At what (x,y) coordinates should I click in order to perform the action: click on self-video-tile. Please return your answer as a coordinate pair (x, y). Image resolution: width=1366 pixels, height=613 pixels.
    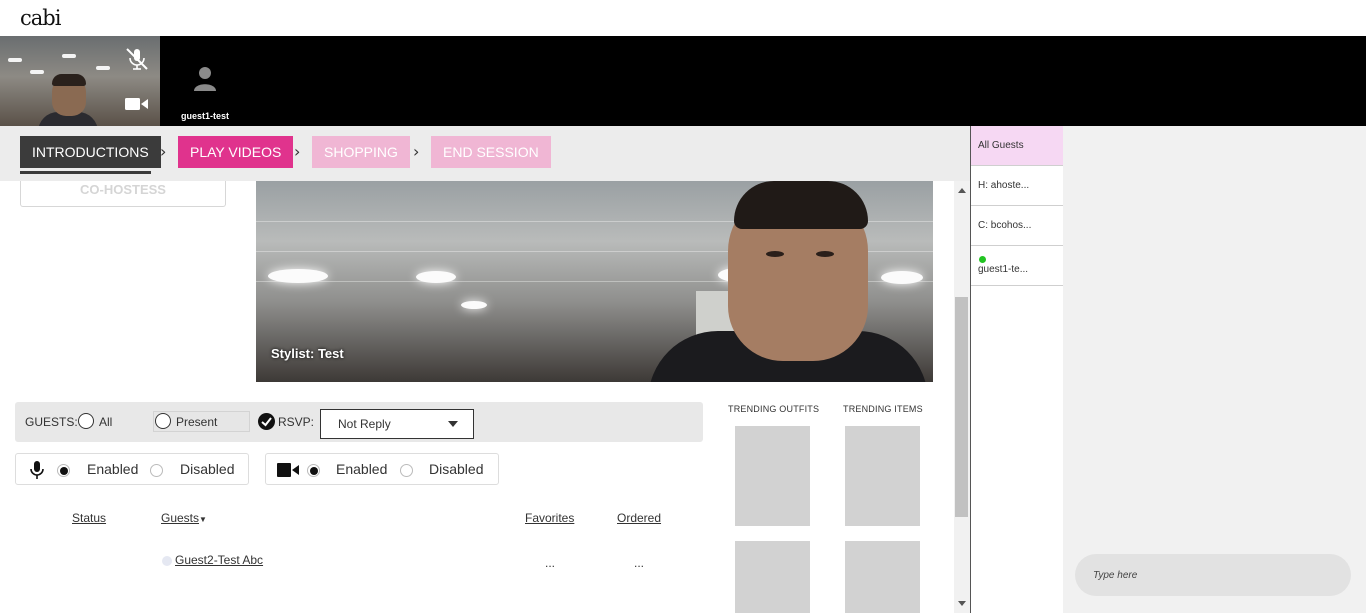
    Looking at the image, I should click on (80, 81).